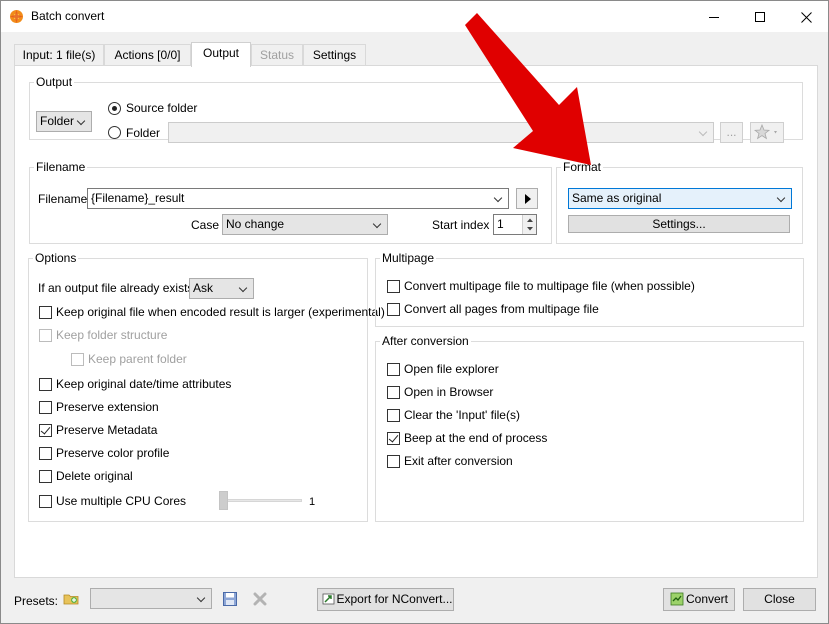  Describe the element at coordinates (147, 55) in the screenshot. I see `tab-actions: Actions [0/0]` at that location.